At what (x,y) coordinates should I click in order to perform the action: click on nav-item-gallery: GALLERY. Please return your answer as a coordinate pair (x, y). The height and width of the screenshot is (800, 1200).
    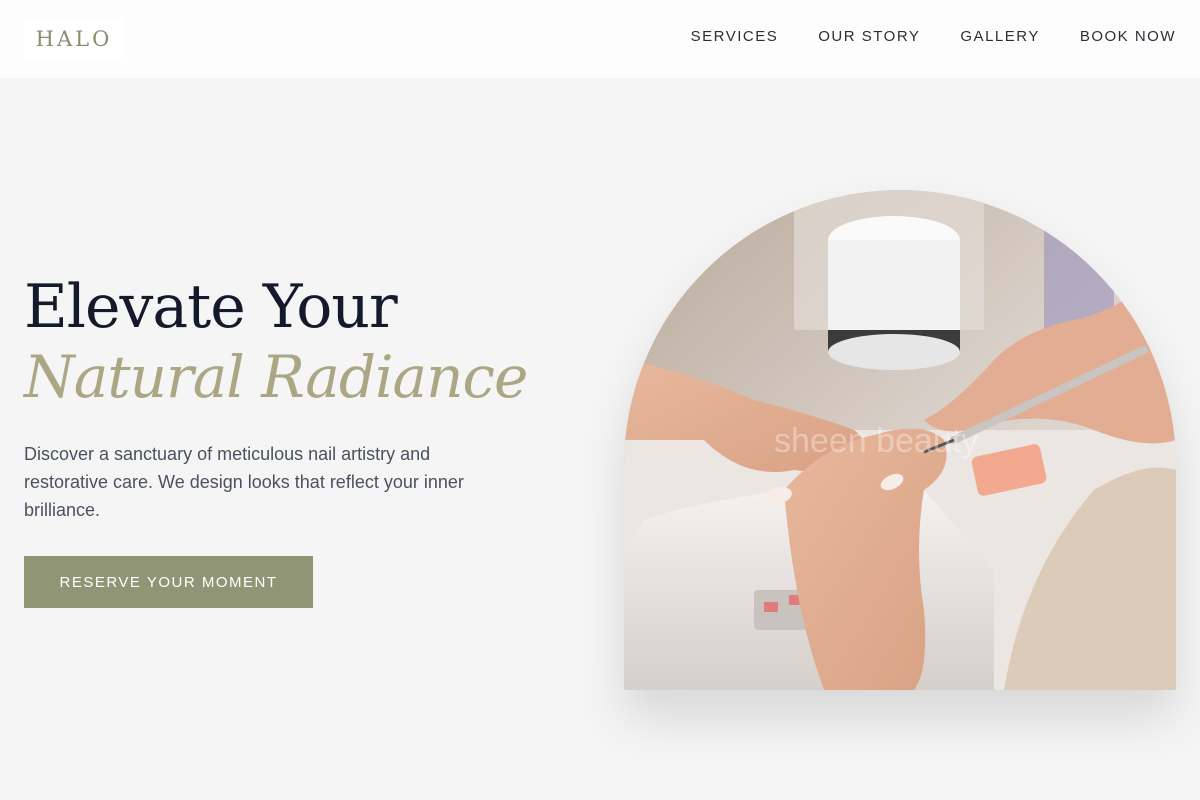
    Looking at the image, I should click on (999, 36).